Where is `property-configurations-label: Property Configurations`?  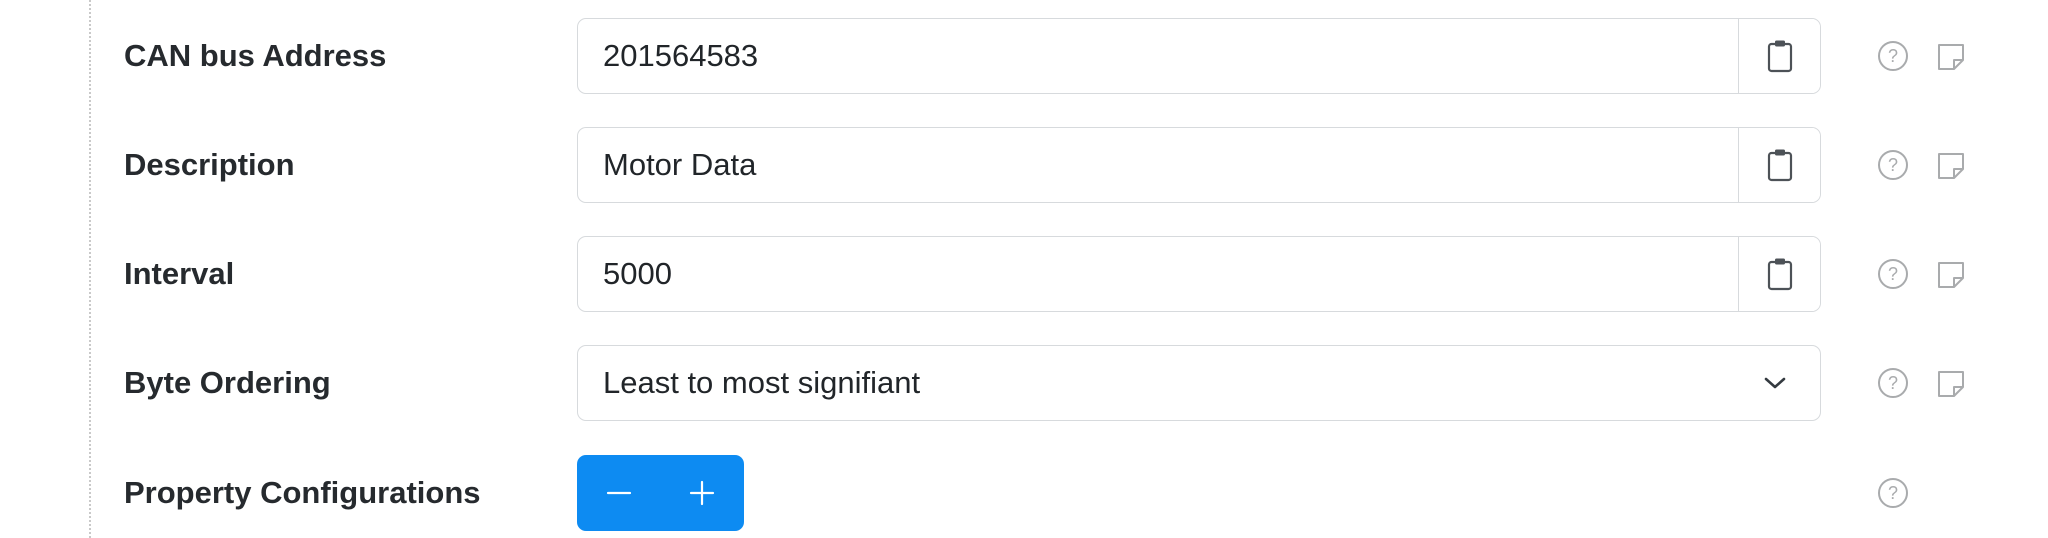 property-configurations-label: Property Configurations is located at coordinates (302, 492).